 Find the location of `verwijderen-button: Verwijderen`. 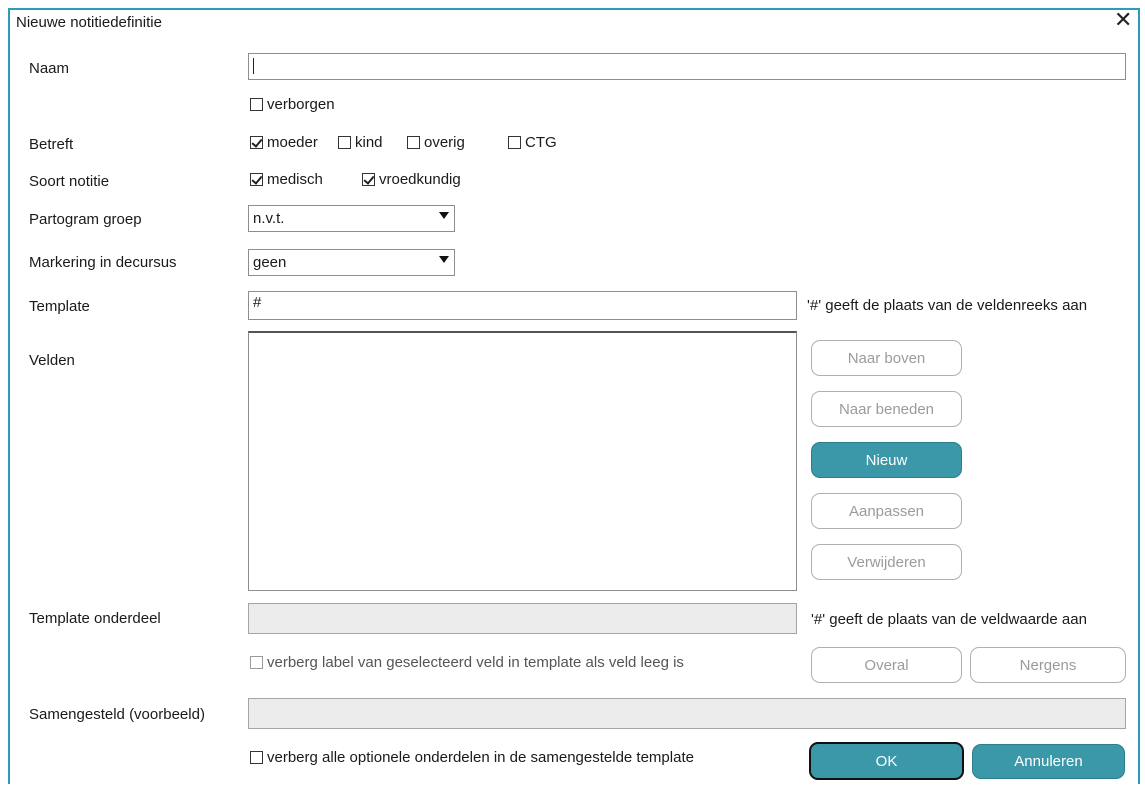

verwijderen-button: Verwijderen is located at coordinates (886, 562).